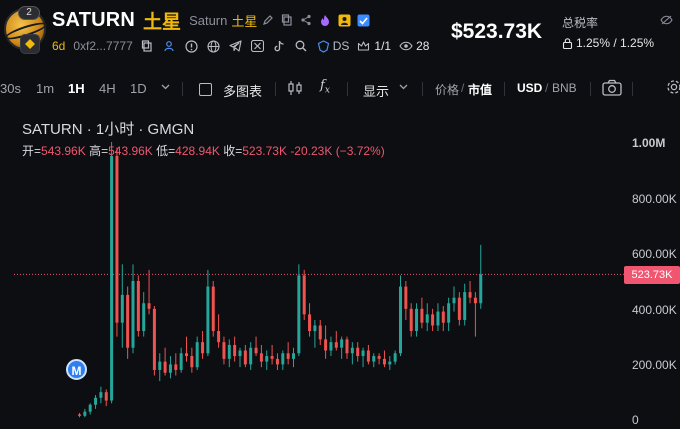 The height and width of the screenshot is (429, 680). Describe the element at coordinates (325, 87) in the screenshot. I see `indicators-fx-icon: fx` at that location.